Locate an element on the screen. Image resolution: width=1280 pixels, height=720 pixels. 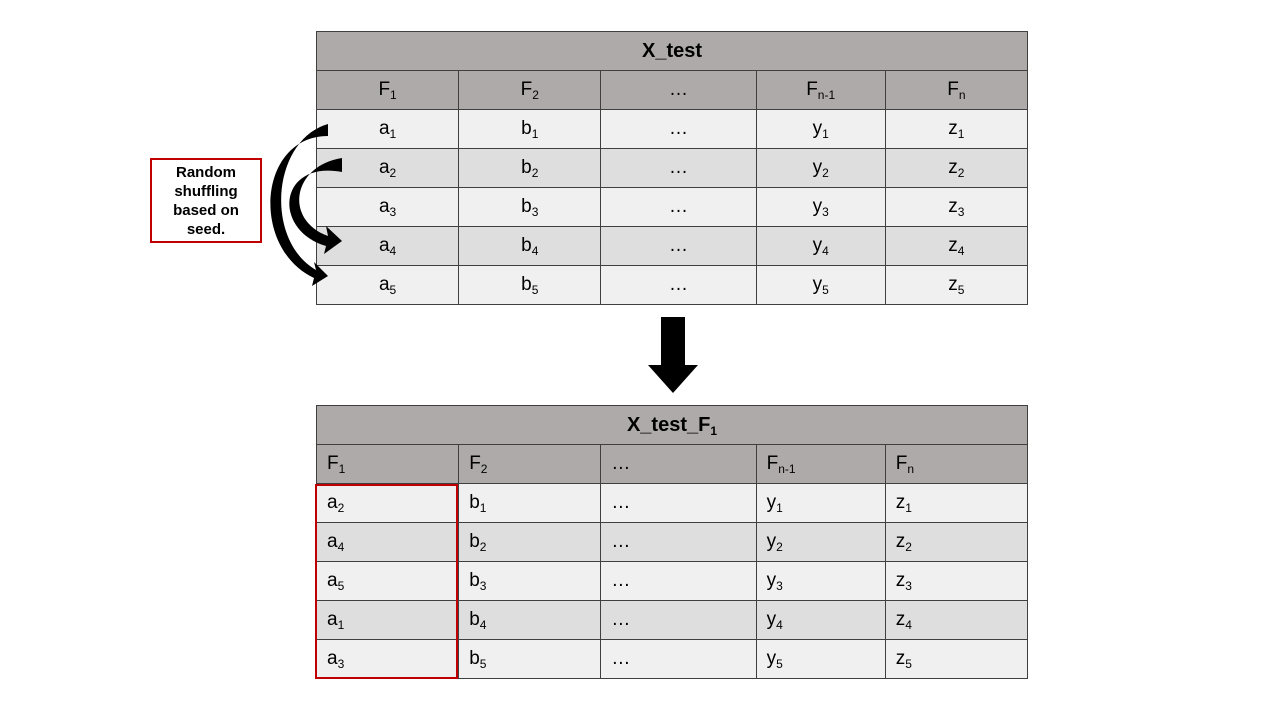
shuffle-note: Random shuffling based on seed. is located at coordinates (206, 200).